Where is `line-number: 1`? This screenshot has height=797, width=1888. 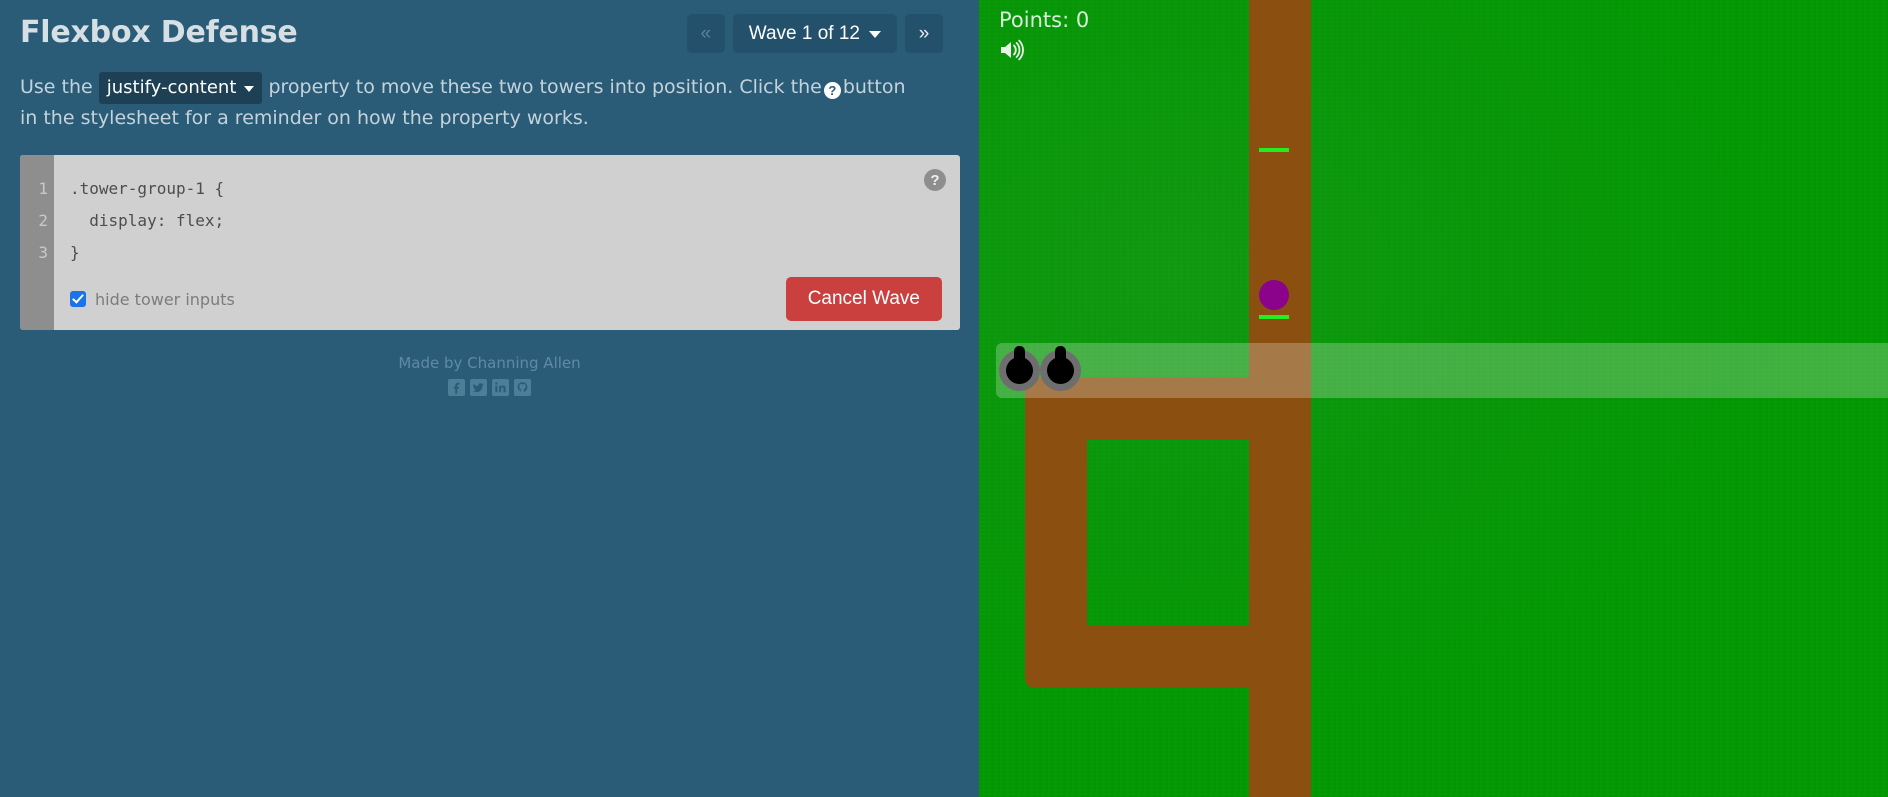
line-number: 1 is located at coordinates (43, 188).